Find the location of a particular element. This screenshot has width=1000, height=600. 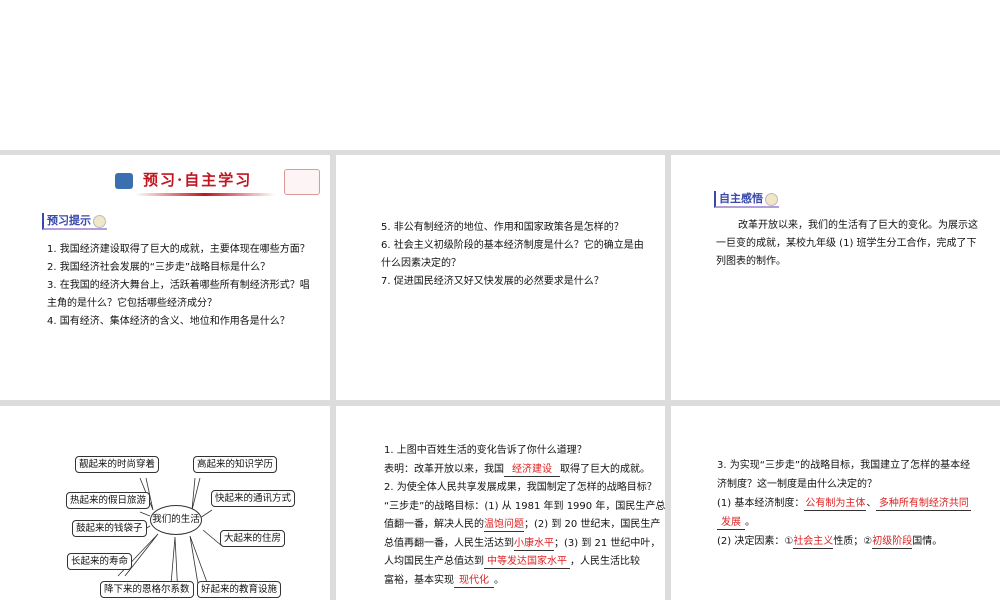

mindmap-center: 我们的生活 is located at coordinates (176, 520).